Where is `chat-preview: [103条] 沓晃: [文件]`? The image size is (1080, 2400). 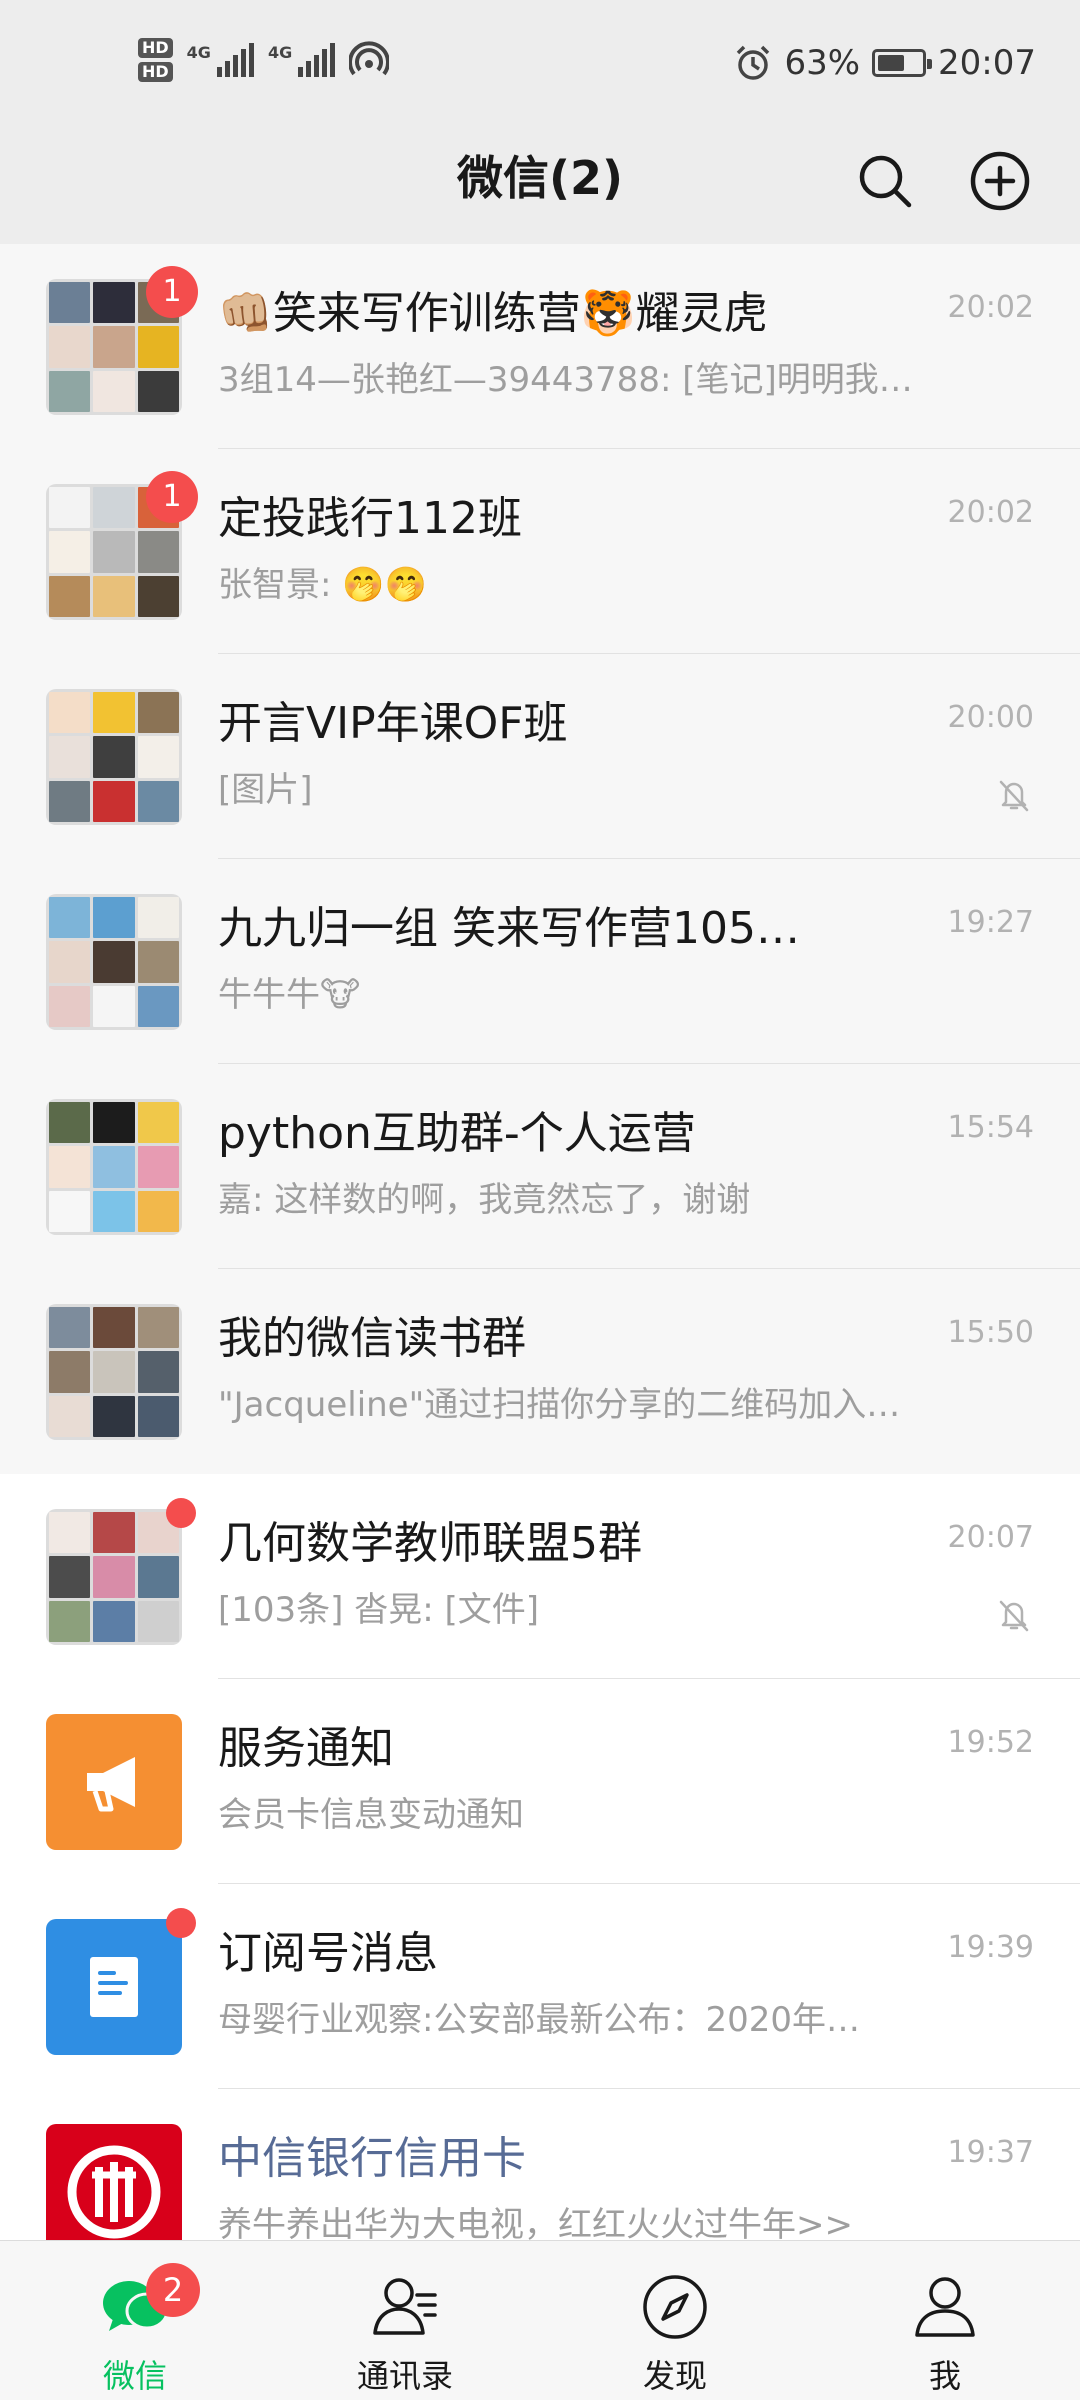 chat-preview: [103条] 沓晃: [文件] is located at coordinates (379, 1610).